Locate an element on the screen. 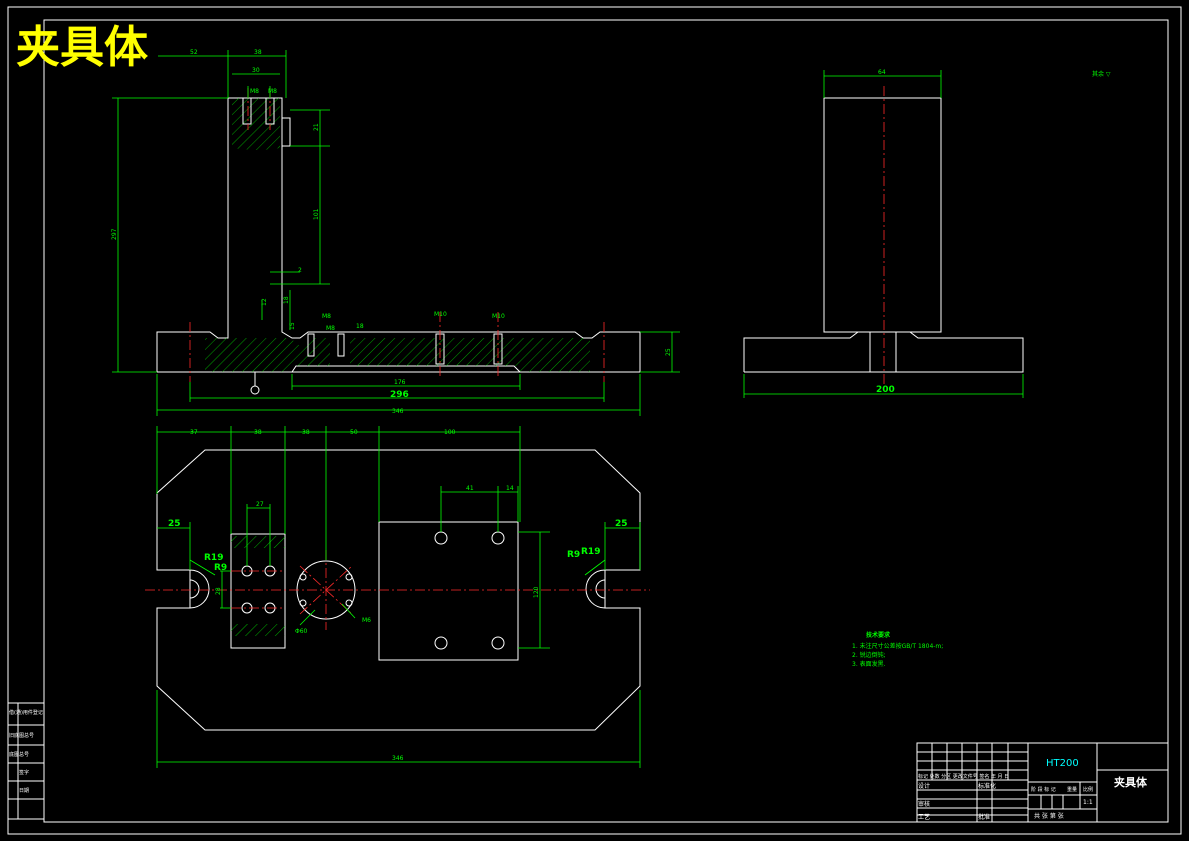 The height and width of the screenshot is (841, 1189). plan-dim-27: 27 is located at coordinates (260, 504).